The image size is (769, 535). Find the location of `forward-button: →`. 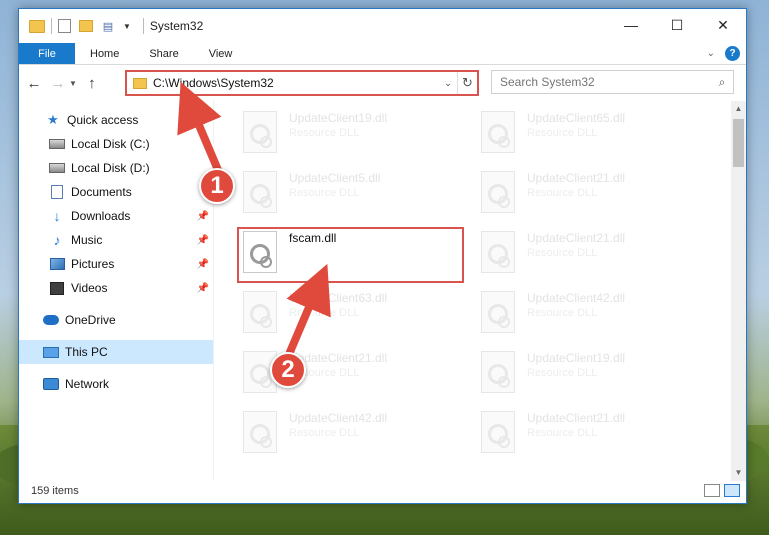

forward-button: → is located at coordinates (58, 83).